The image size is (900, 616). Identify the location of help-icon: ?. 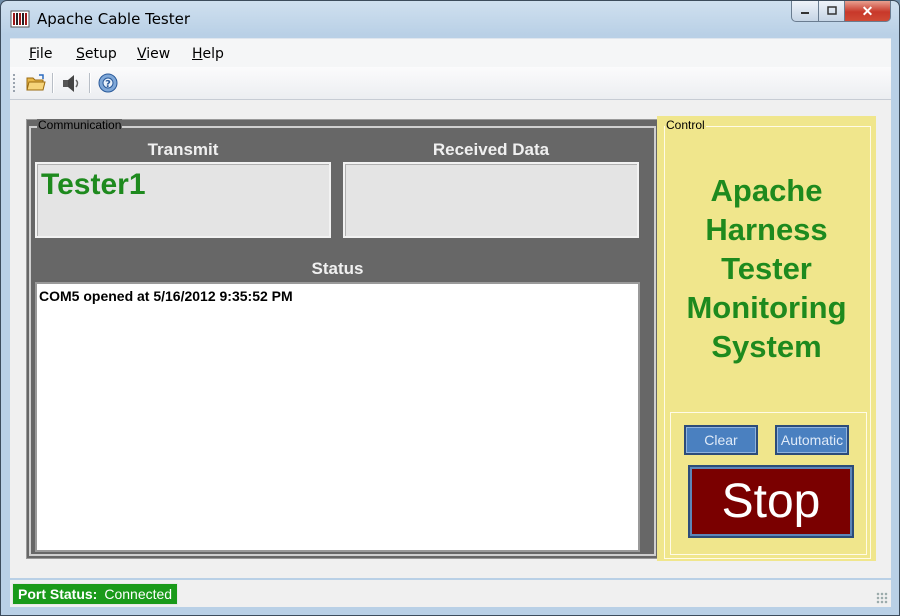
(108, 83).